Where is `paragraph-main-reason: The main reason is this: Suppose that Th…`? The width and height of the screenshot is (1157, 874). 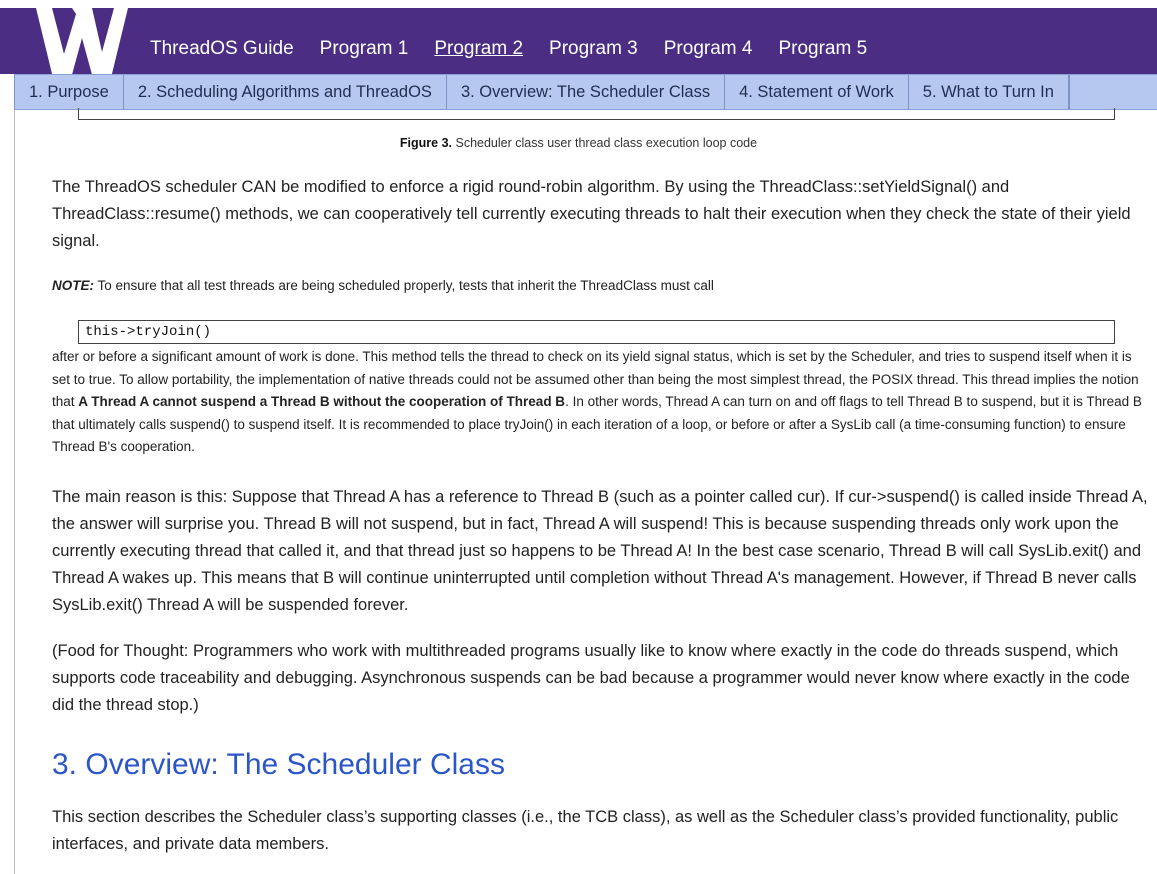 paragraph-main-reason: The main reason is this: Suppose that Th… is located at coordinates (600, 551).